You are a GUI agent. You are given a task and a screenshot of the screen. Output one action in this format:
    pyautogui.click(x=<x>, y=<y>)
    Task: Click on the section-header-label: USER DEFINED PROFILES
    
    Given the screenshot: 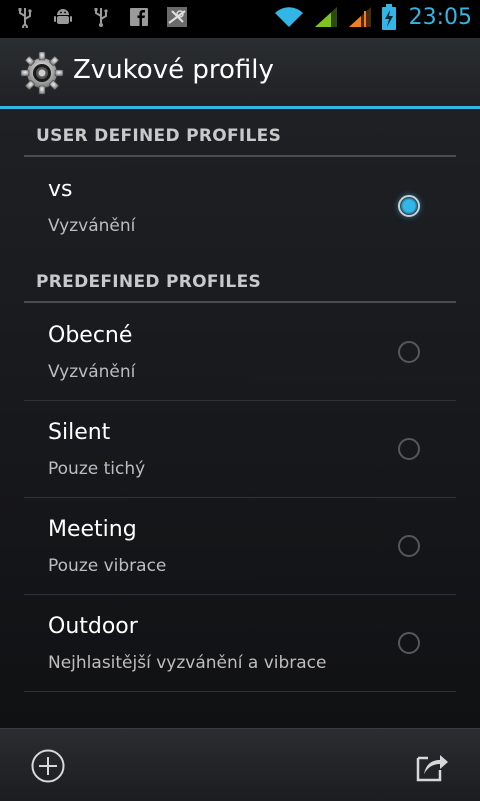 What is the action you would take?
    pyautogui.click(x=159, y=136)
    